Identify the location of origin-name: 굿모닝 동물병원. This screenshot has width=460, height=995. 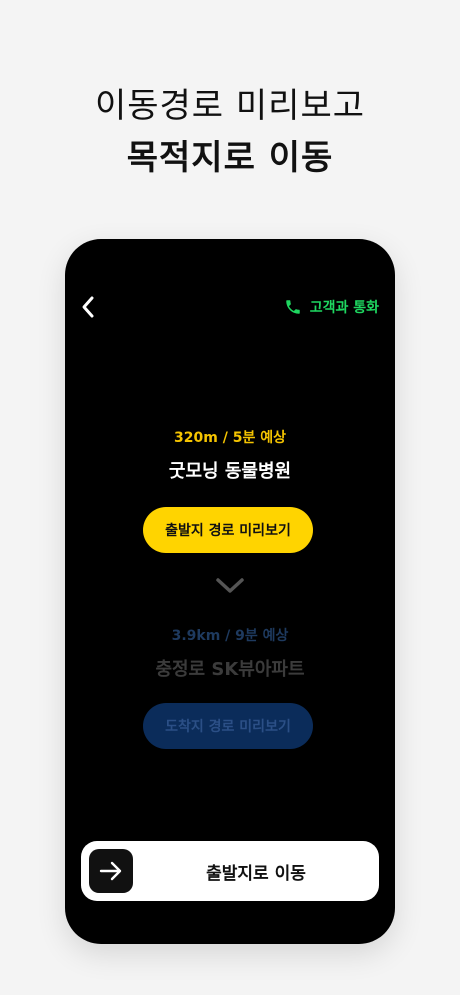
(230, 471).